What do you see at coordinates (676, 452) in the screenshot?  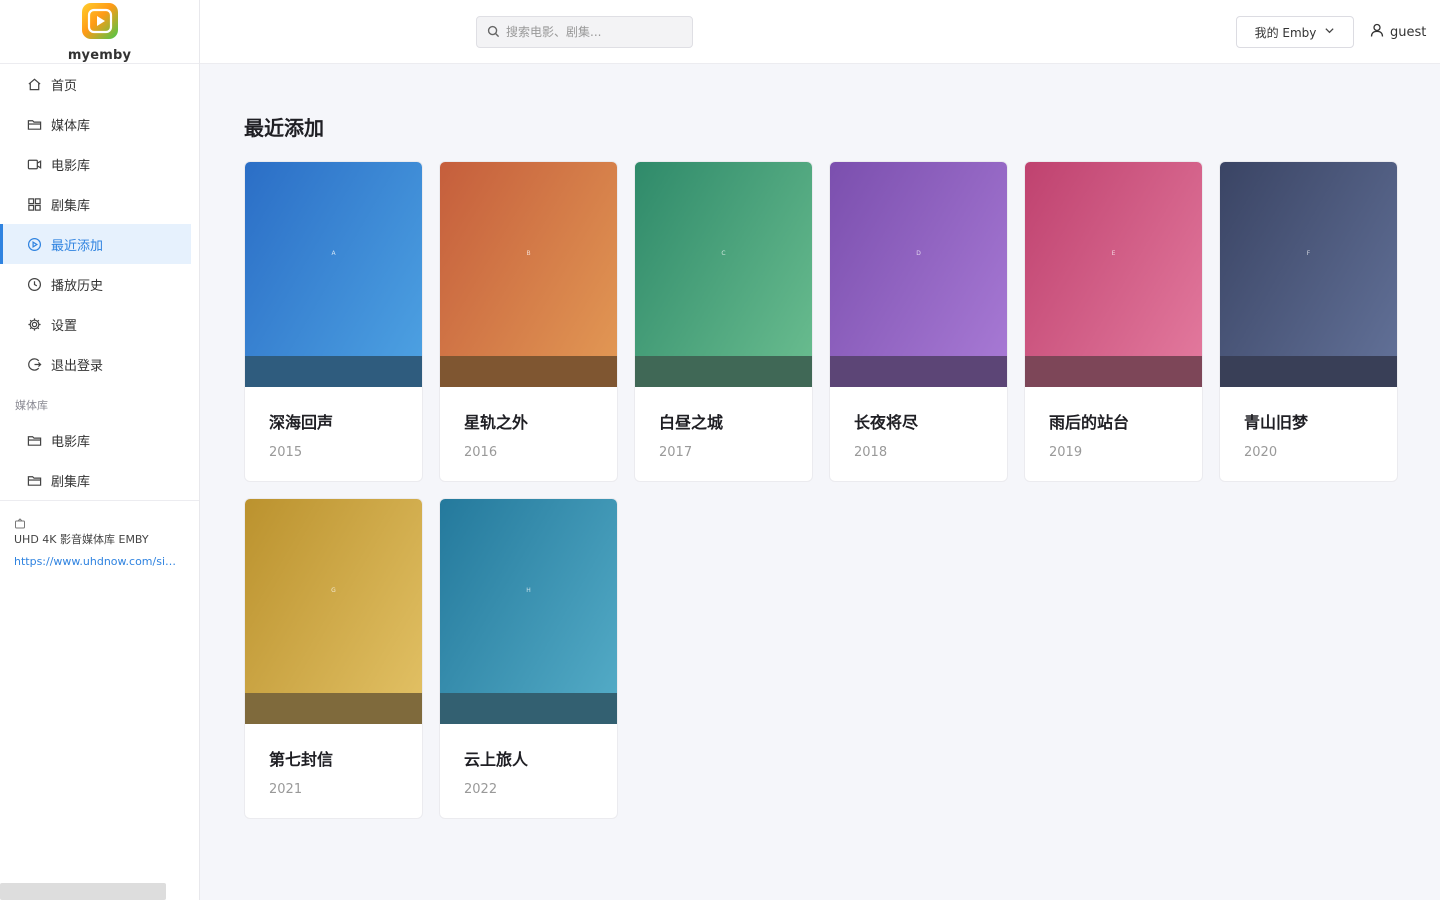 I see `media-year: 2017` at bounding box center [676, 452].